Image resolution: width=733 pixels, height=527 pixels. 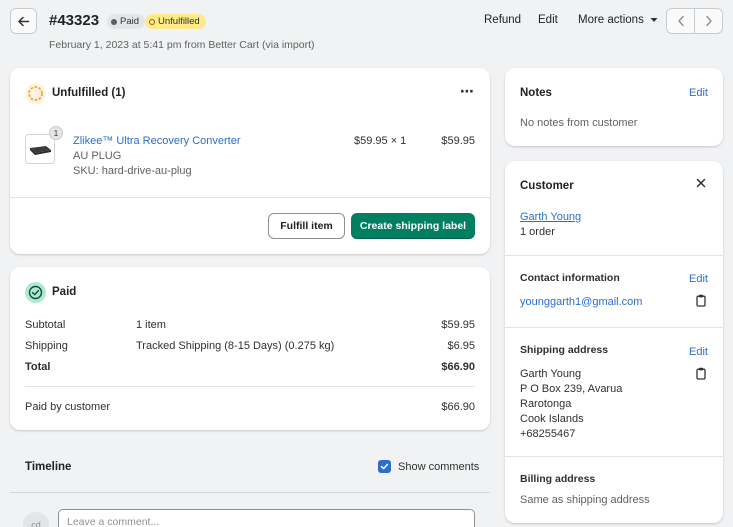 What do you see at coordinates (67, 407) in the screenshot?
I see `paid-by-customer-label: Paid by customer` at bounding box center [67, 407].